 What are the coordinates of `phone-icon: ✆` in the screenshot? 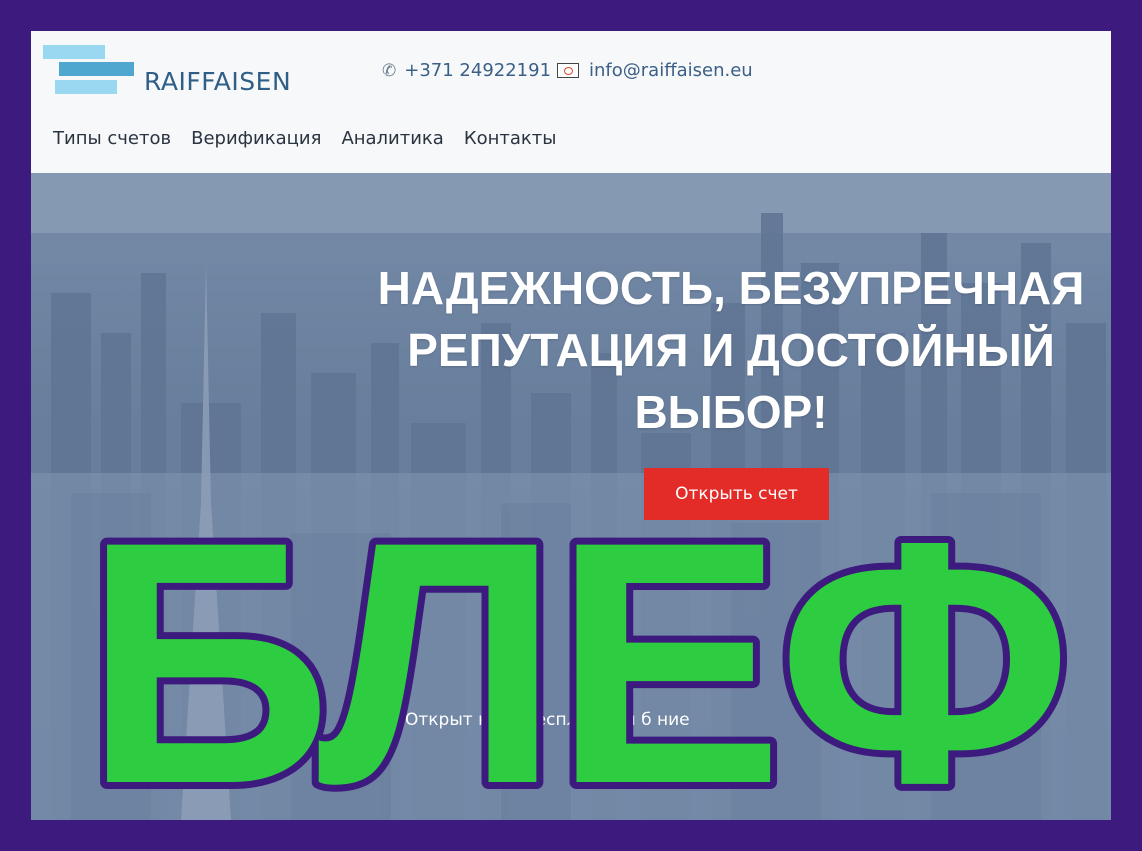 It's located at (389, 70).